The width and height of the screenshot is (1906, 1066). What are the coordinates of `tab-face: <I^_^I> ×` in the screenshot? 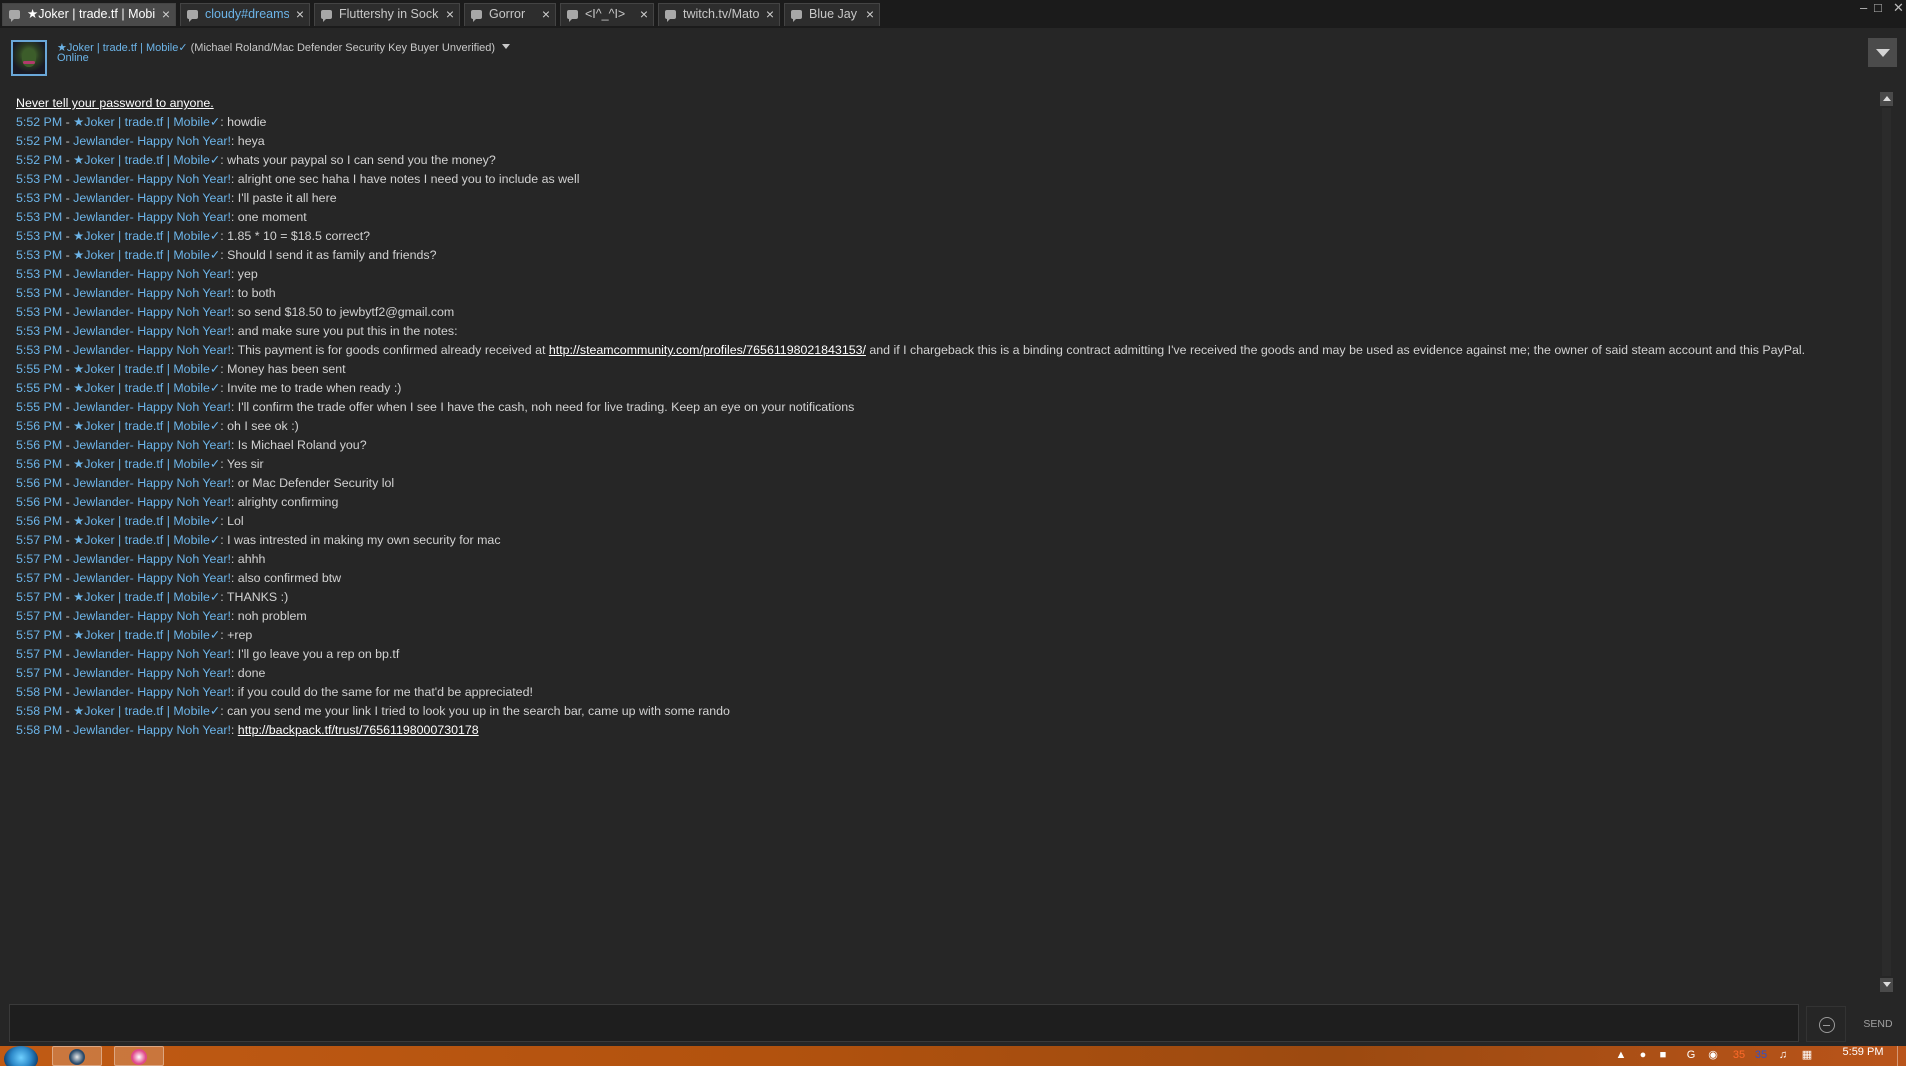 It's located at (607, 14).